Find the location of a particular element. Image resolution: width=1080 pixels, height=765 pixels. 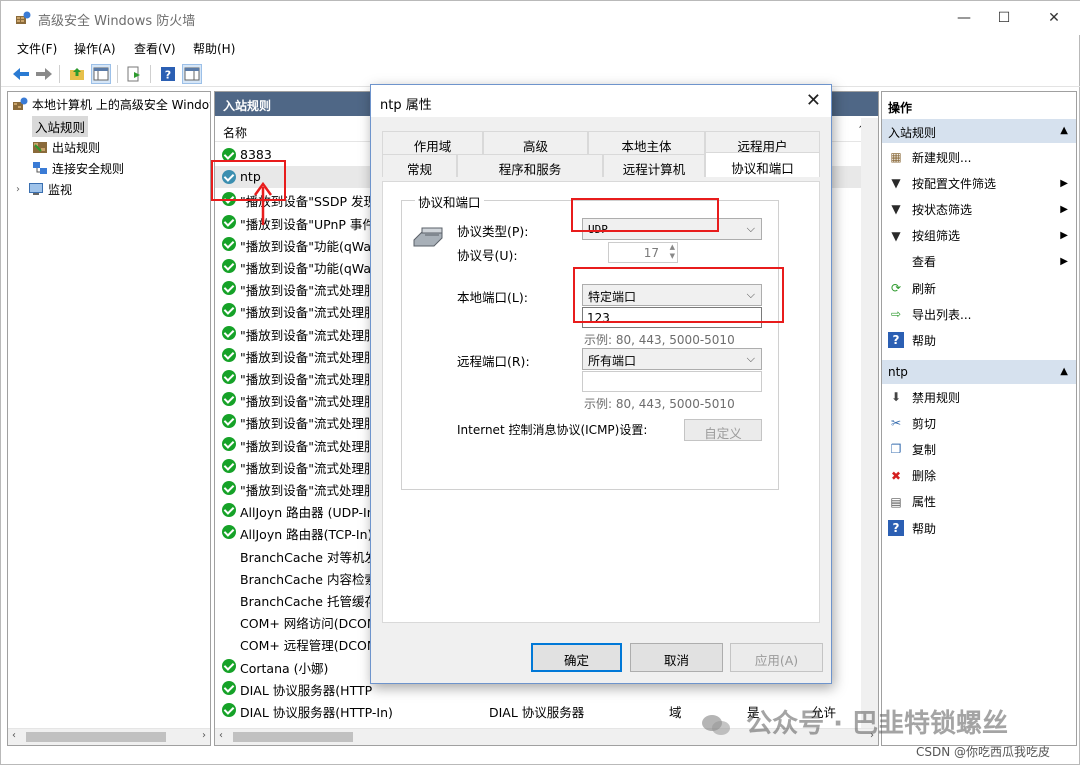

tab-protocols-ports: 协议和端口 is located at coordinates (762, 164).